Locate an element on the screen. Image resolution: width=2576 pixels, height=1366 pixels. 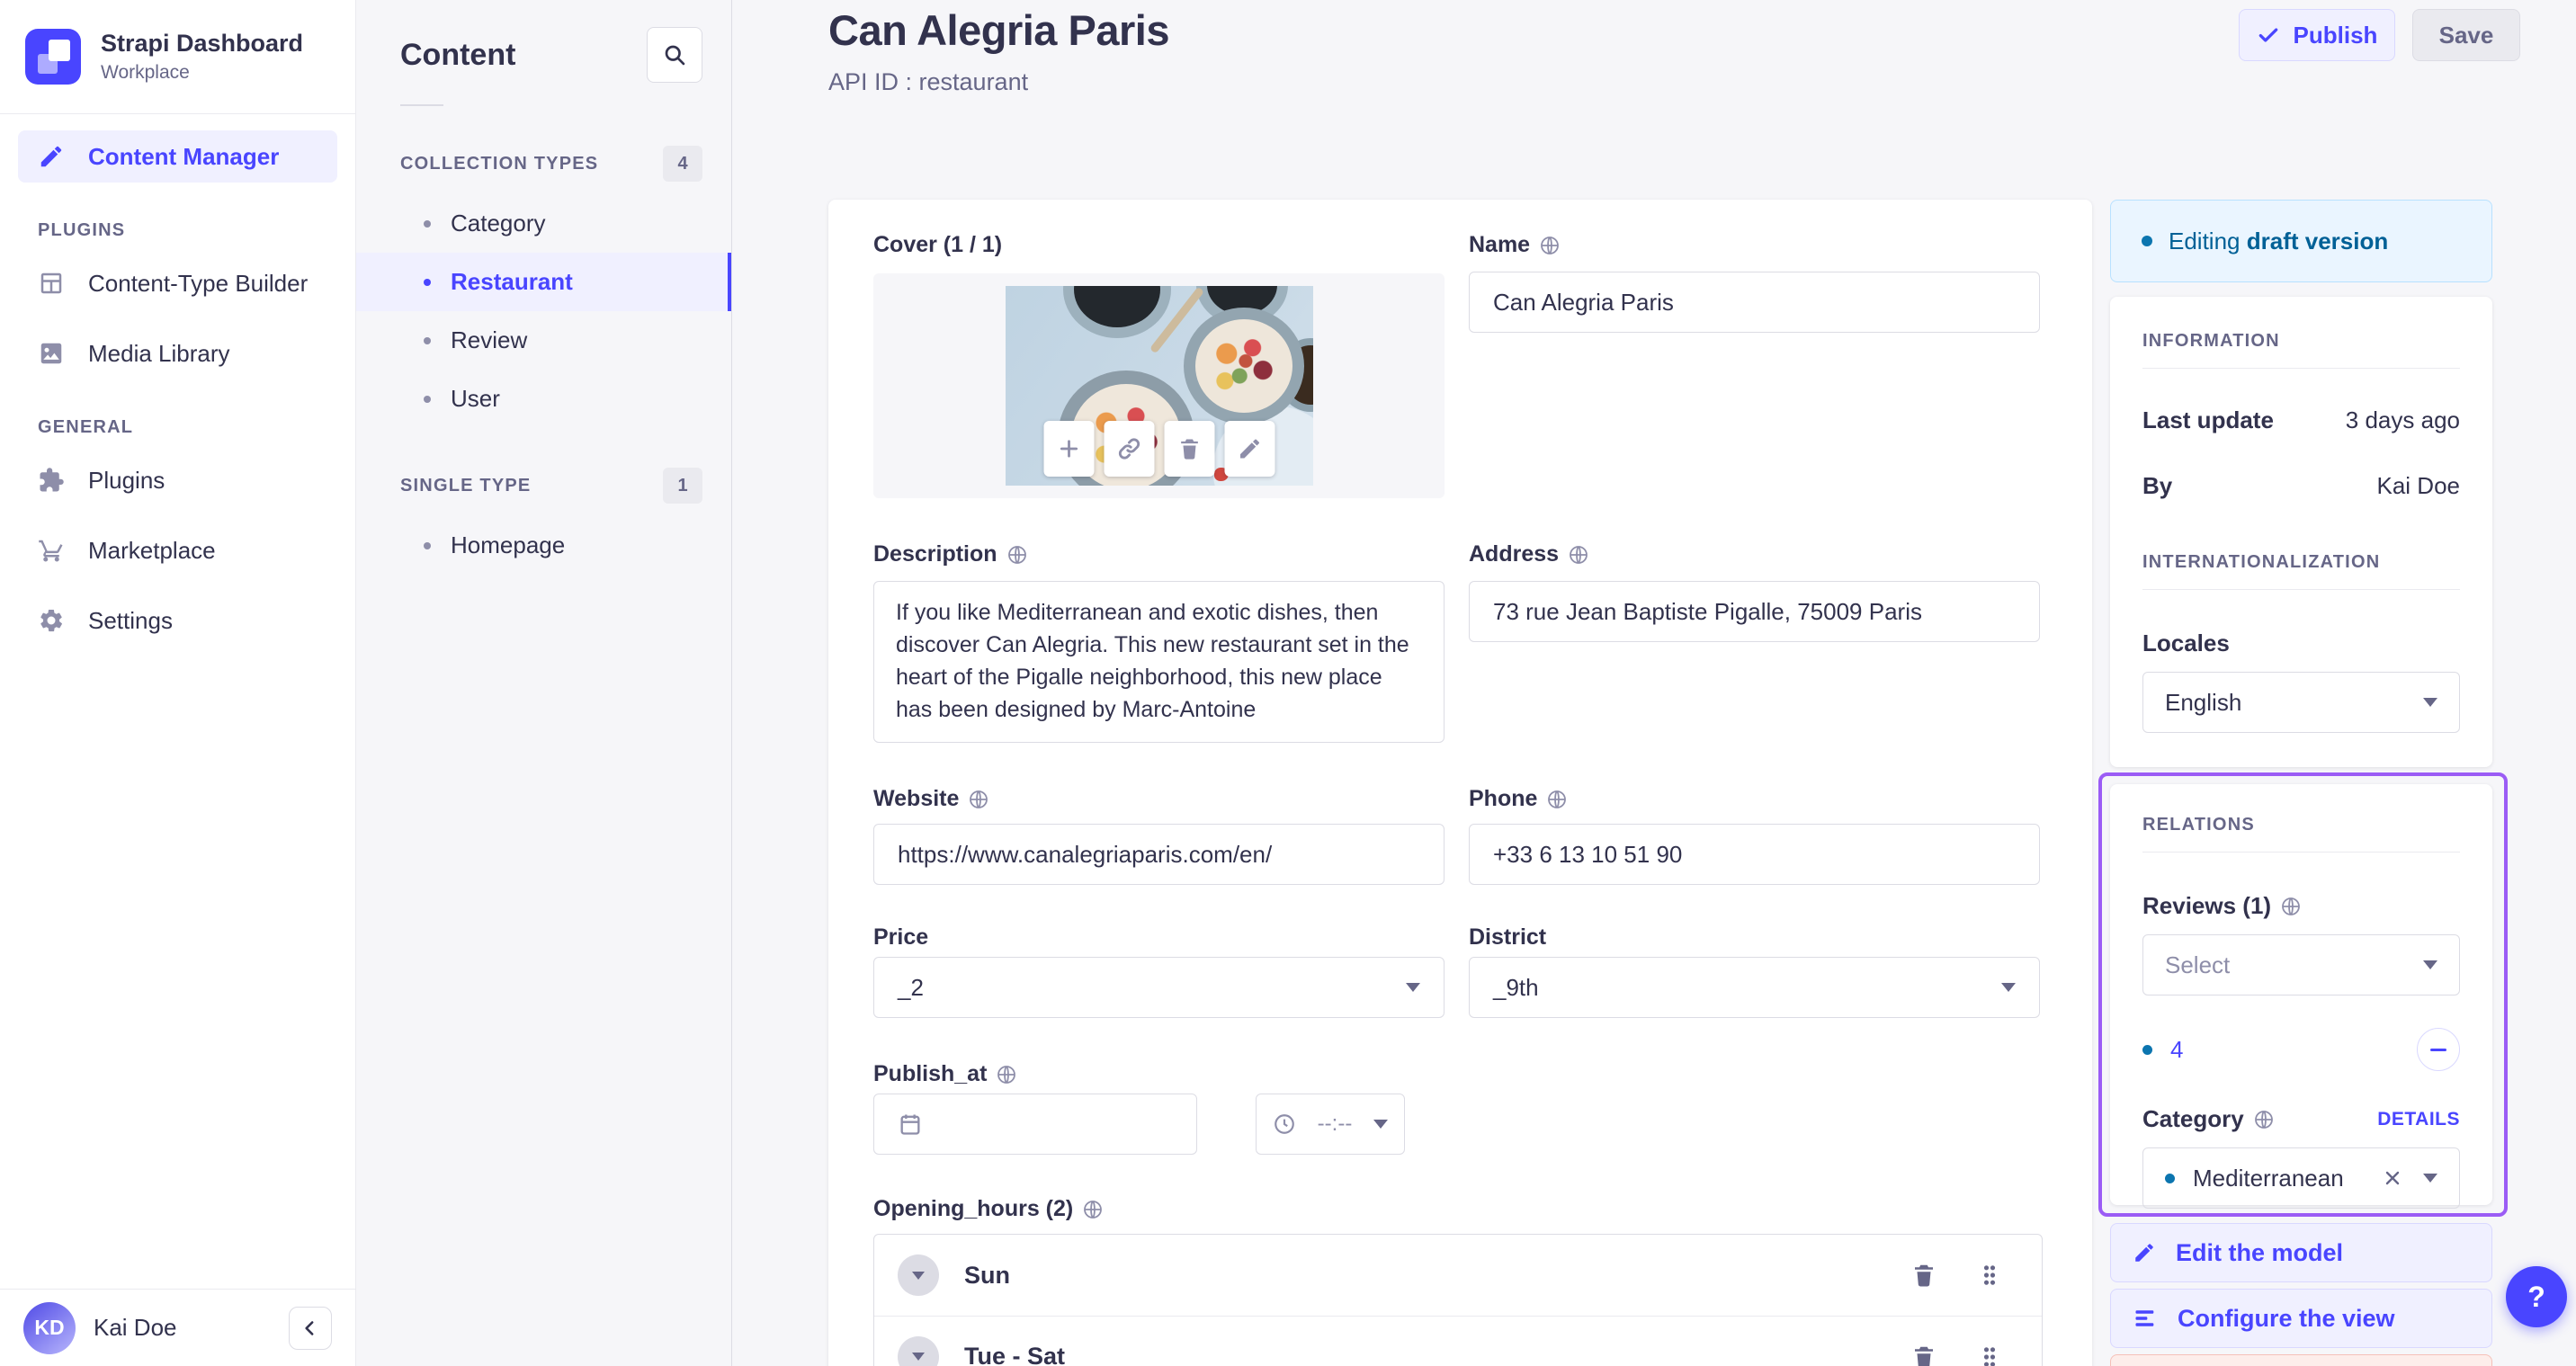
question-mark-icon: ? is located at coordinates (2536, 1296).